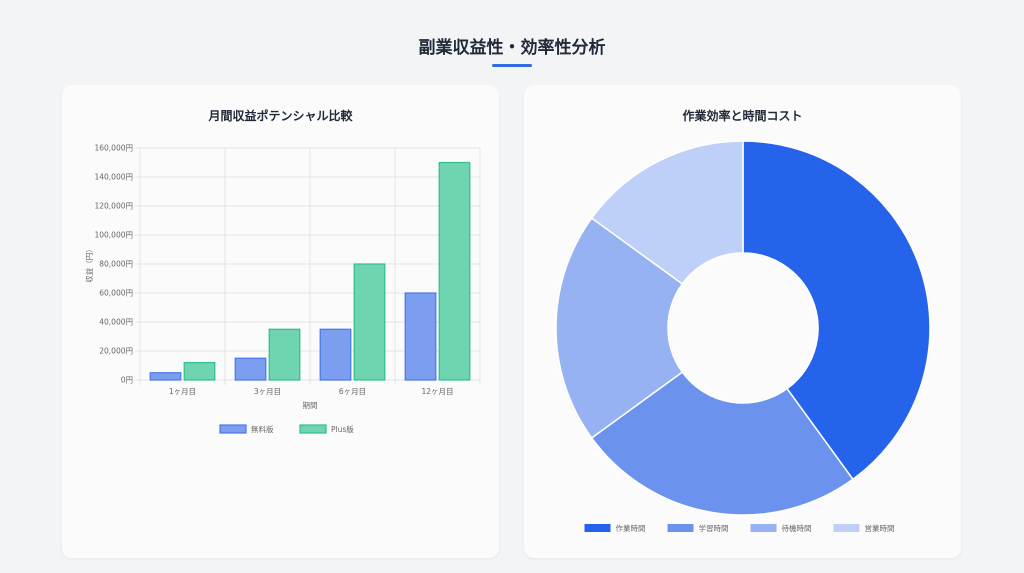  What do you see at coordinates (113, 206) in the screenshot?
I see `y-tick-label: 120,000円` at bounding box center [113, 206].